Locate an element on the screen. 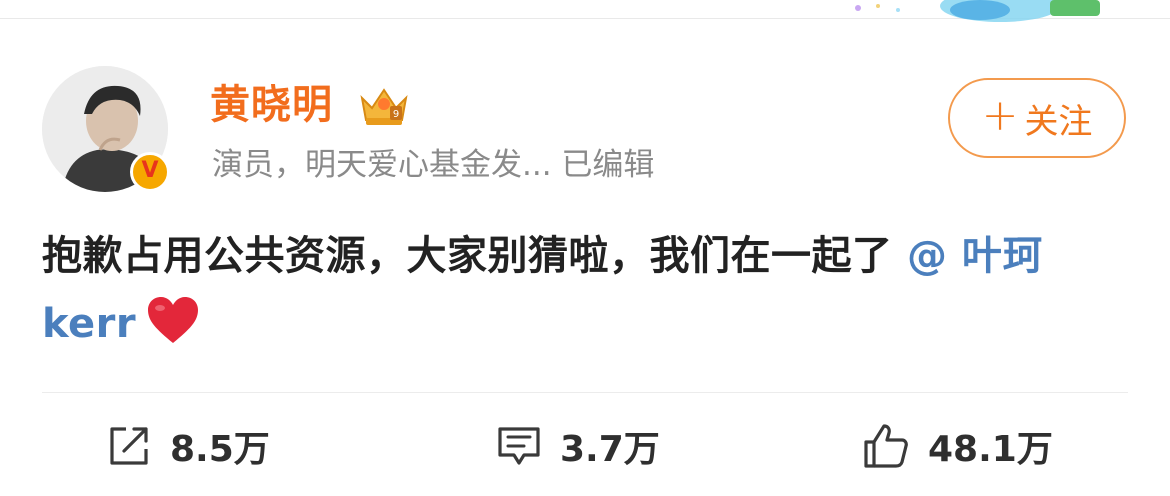 The height and width of the screenshot is (496, 1170). follow-label: 关注 is located at coordinates (1058, 121).